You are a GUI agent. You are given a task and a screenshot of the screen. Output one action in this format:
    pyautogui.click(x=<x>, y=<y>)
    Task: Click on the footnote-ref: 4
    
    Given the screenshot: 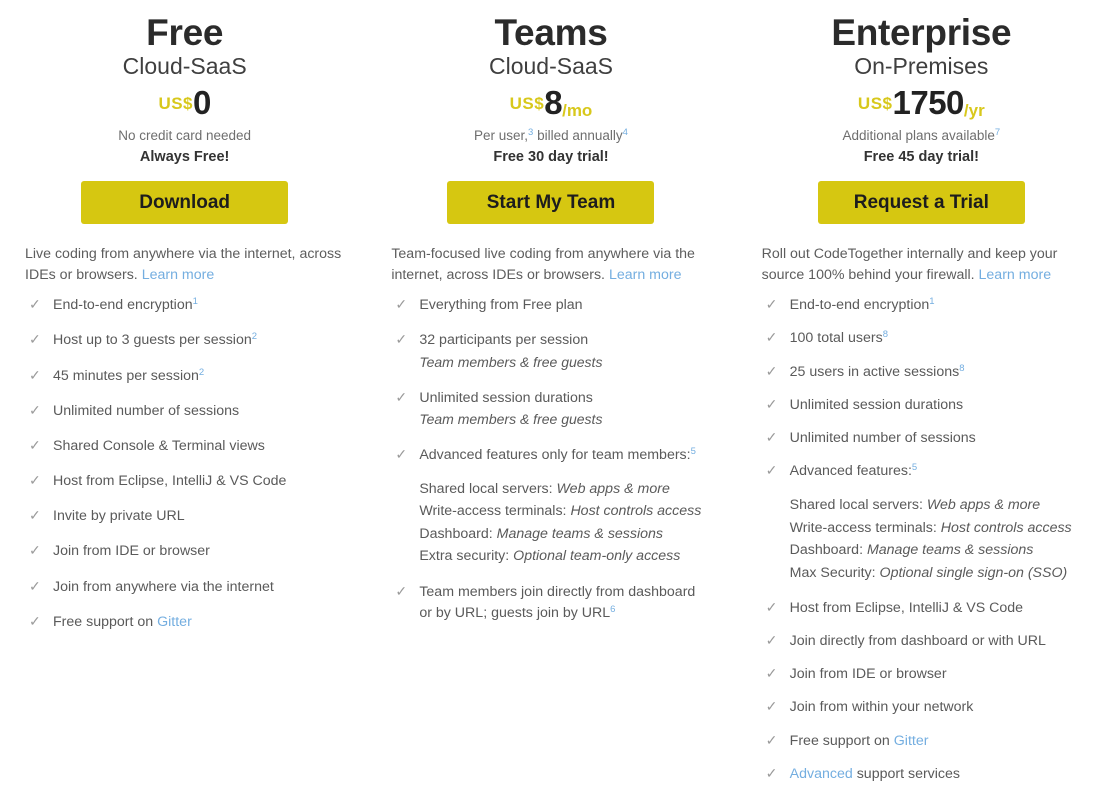 What is the action you would take?
    pyautogui.click(x=625, y=132)
    